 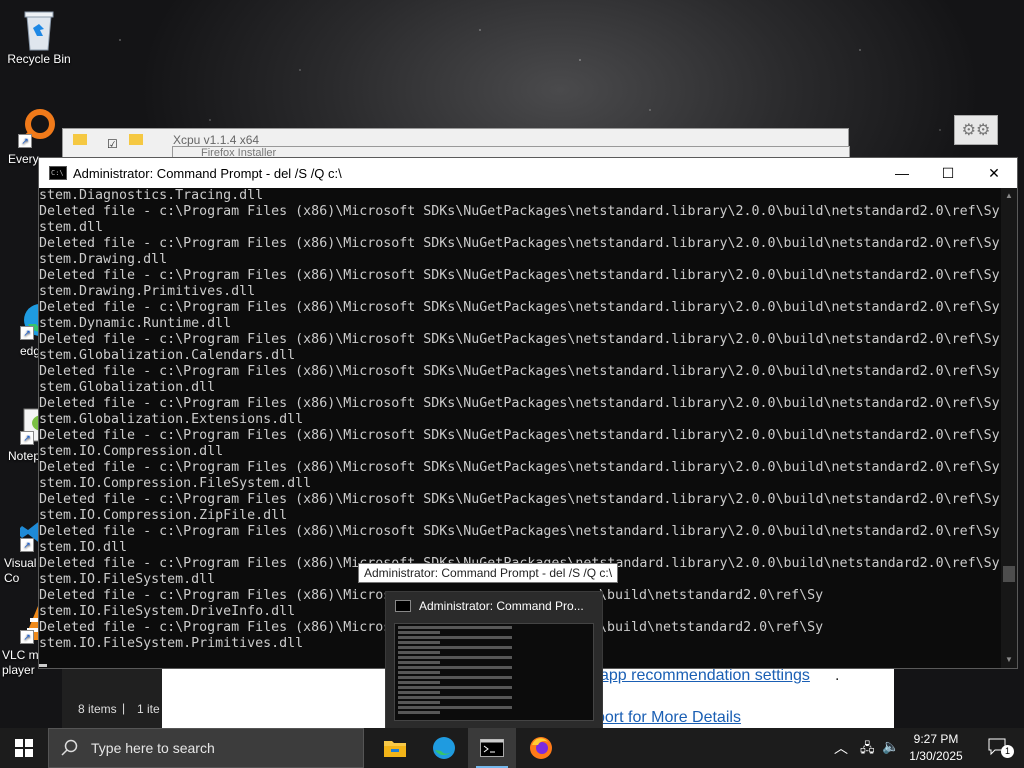 What do you see at coordinates (976, 130) in the screenshot?
I see `gear-icon: ⚙⚙` at bounding box center [976, 130].